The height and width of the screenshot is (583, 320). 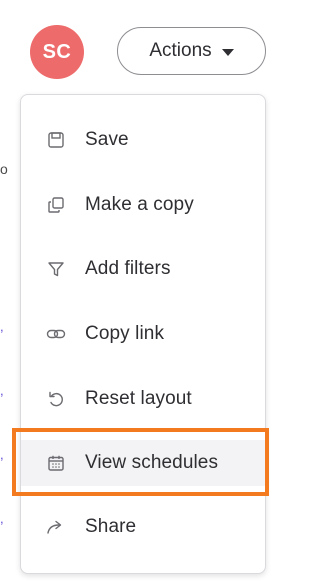 What do you see at coordinates (138, 398) in the screenshot?
I see `menu-item-label: Reset layout` at bounding box center [138, 398].